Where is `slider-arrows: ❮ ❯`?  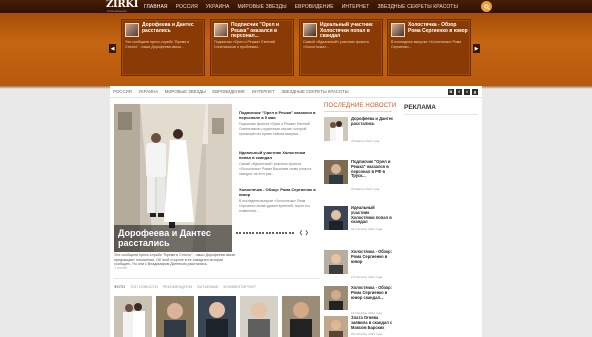 slider-arrows: ❮ ❯ is located at coordinates (304, 233).